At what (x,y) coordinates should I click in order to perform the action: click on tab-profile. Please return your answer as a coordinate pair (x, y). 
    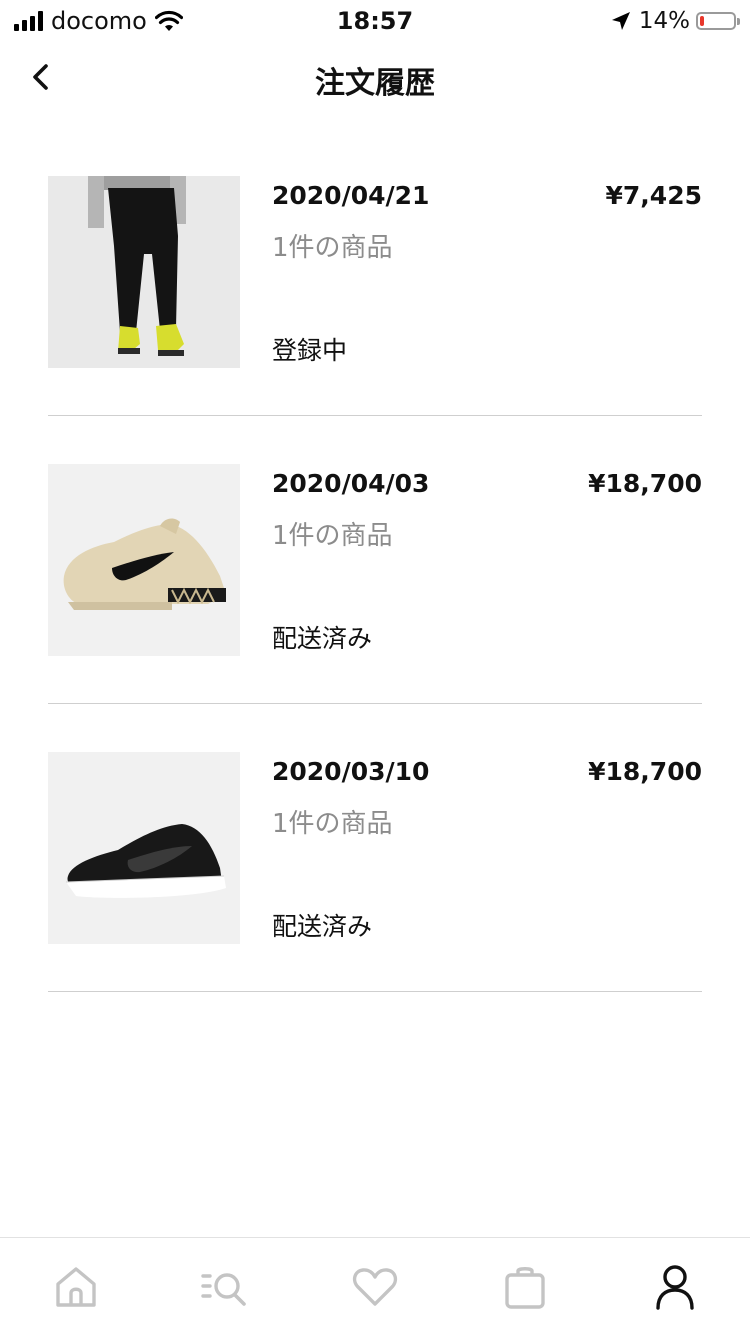
    Looking at the image, I should click on (675, 1287).